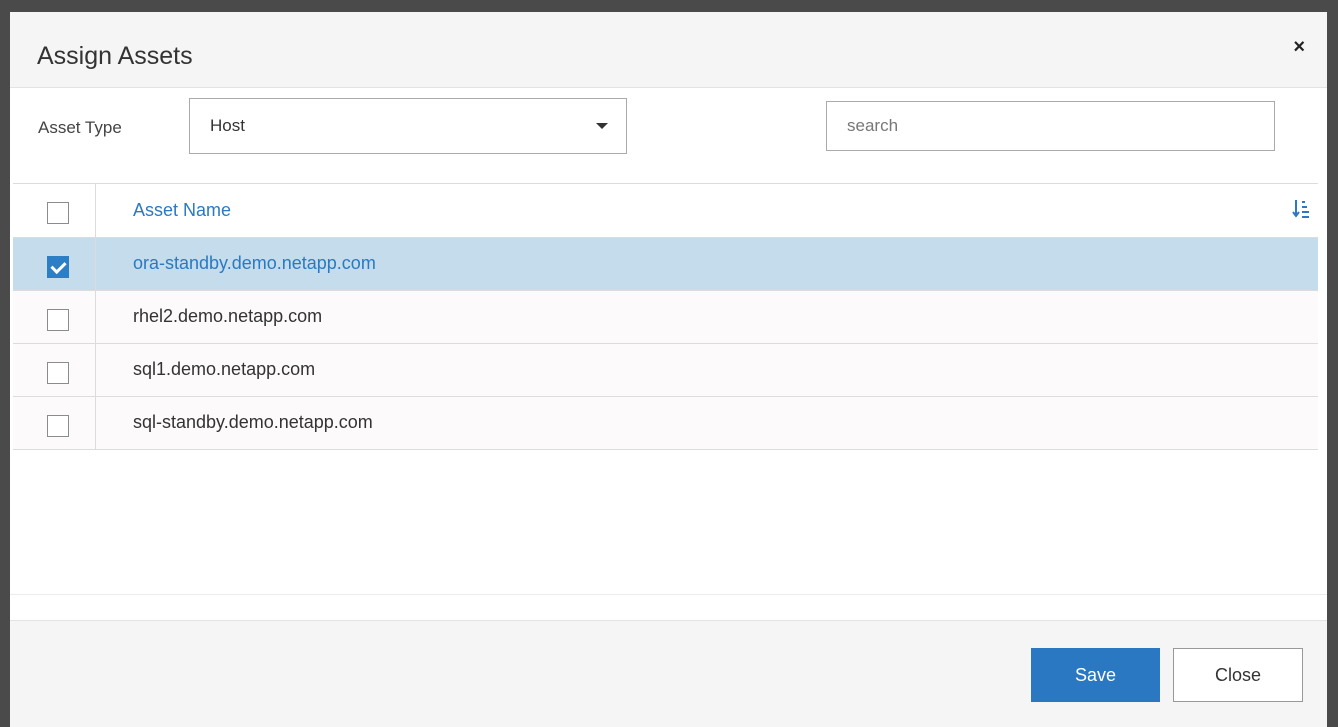 The width and height of the screenshot is (1338, 727). I want to click on select-all-cell, so click(54, 210).